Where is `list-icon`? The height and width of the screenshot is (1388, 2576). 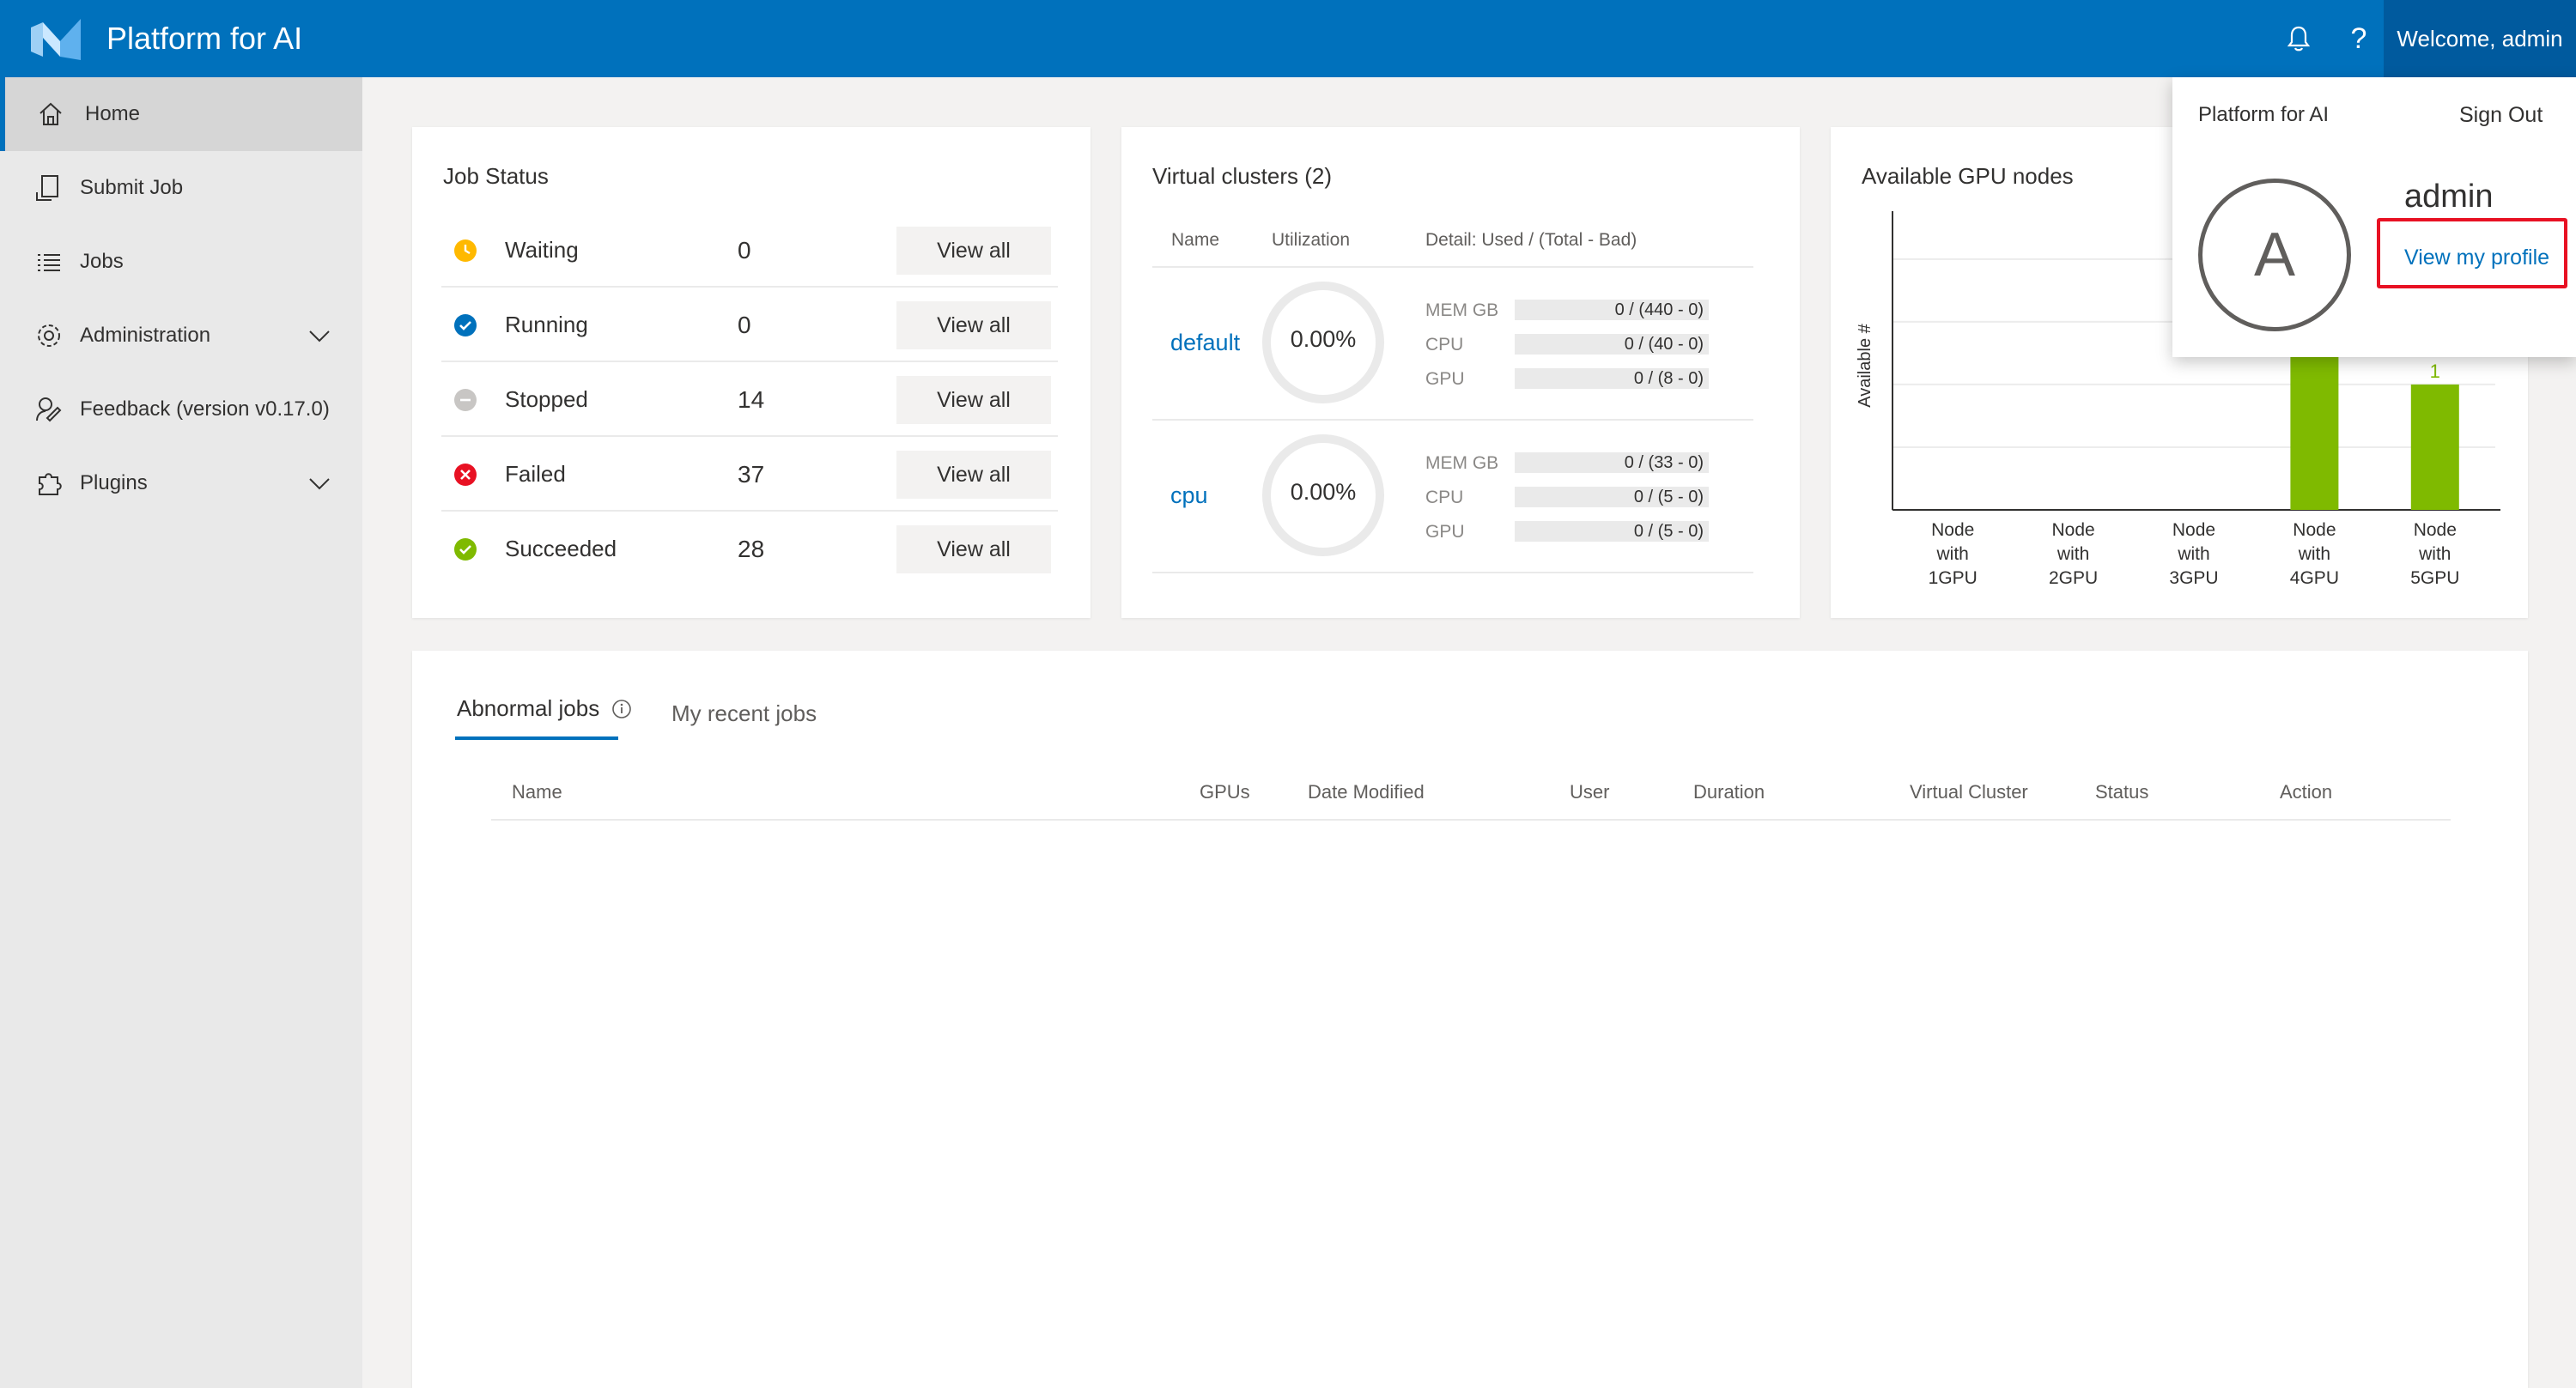 list-icon is located at coordinates (49, 262).